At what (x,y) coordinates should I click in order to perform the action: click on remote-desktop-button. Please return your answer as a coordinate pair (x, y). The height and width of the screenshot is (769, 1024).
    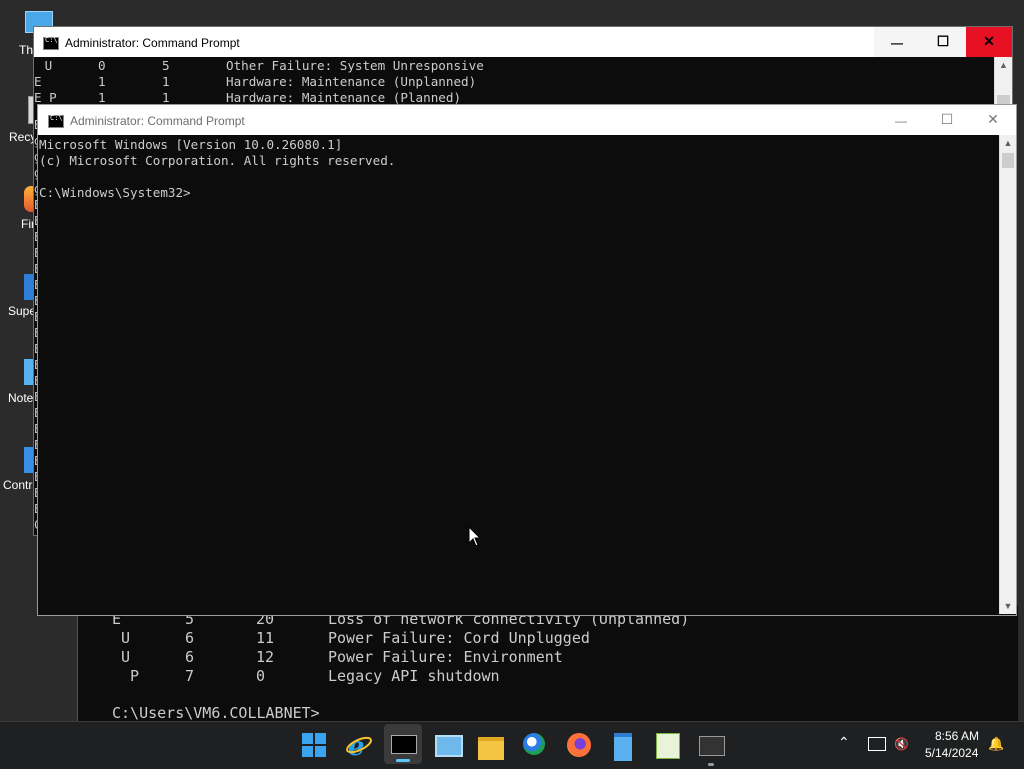
    Looking at the image, I should click on (447, 745).